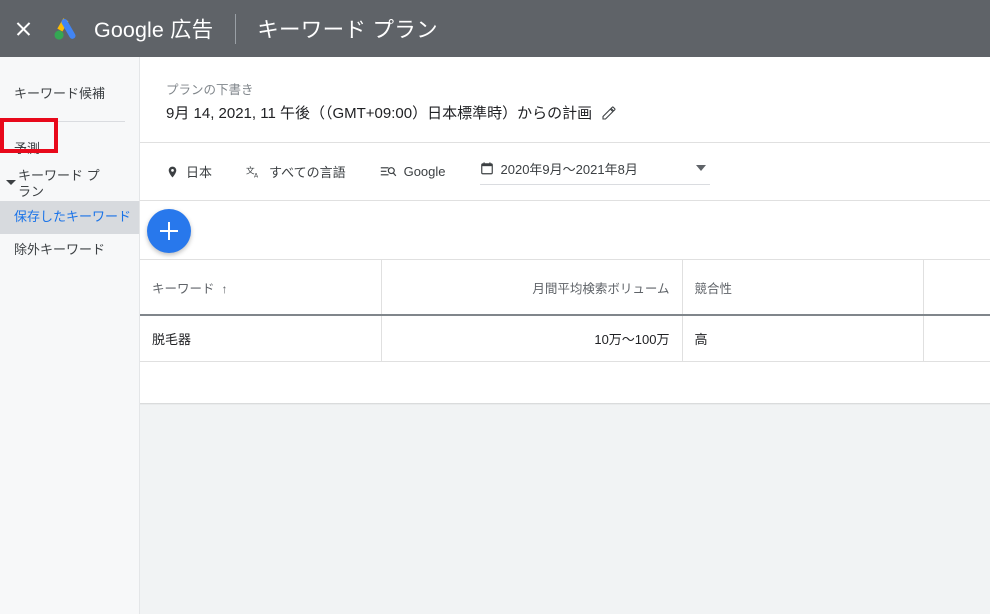 The image size is (990, 614). Describe the element at coordinates (154, 30) in the screenshot. I see `brand-name: Google 広告` at that location.